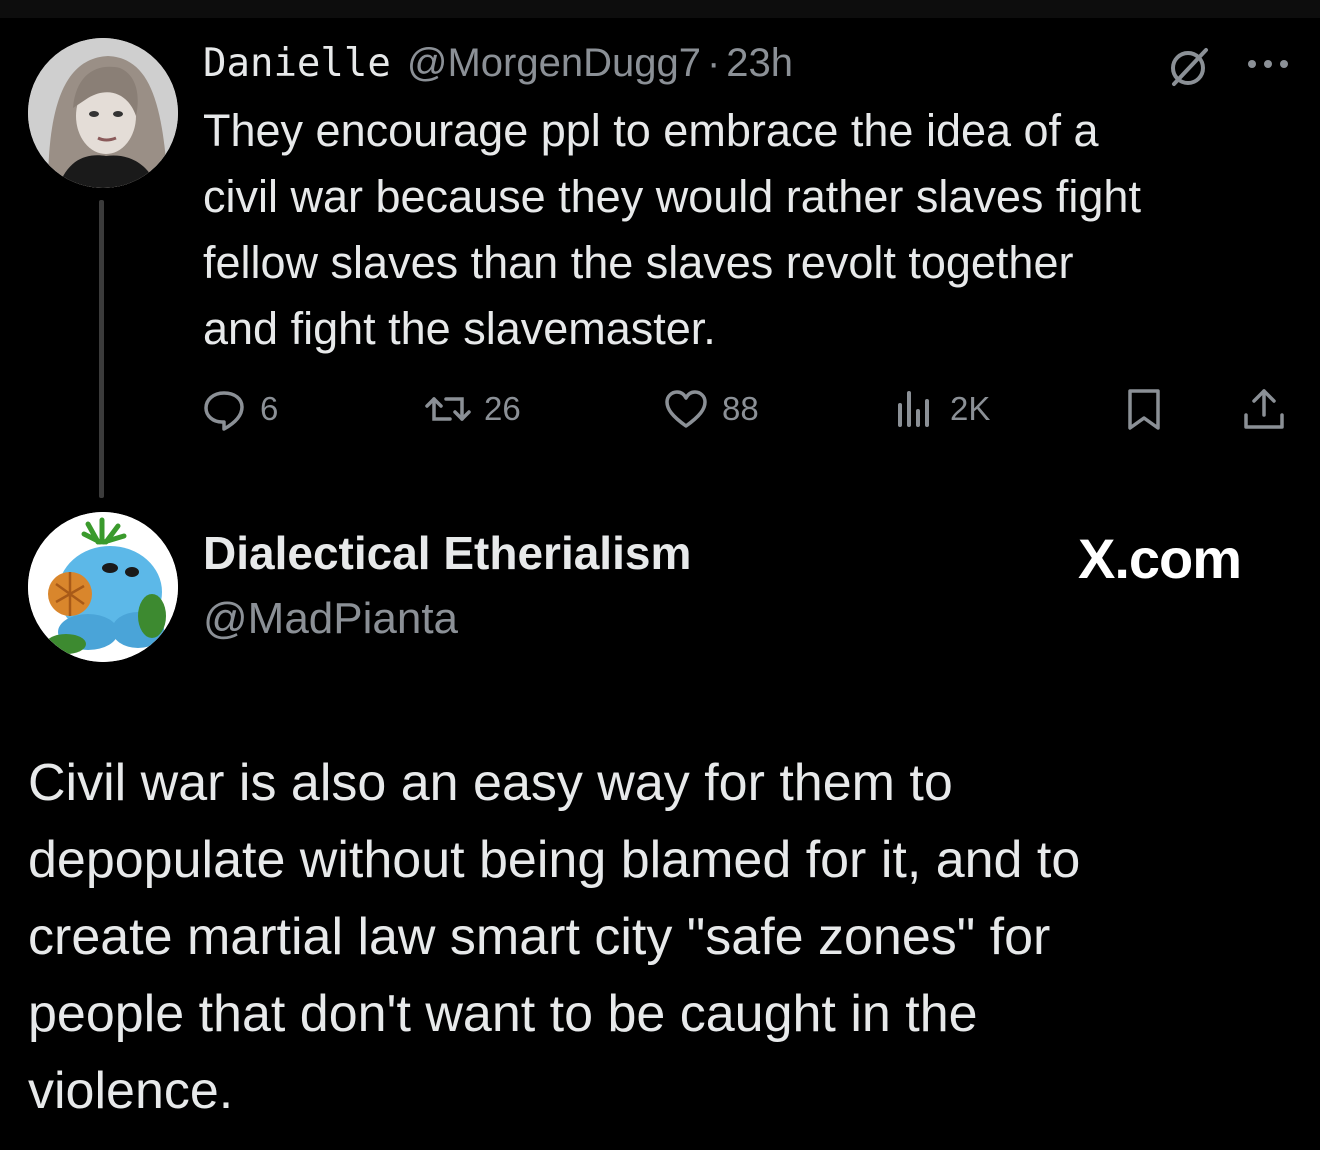 The width and height of the screenshot is (1320, 1150). Describe the element at coordinates (710, 409) in the screenshot. I see `like-button: 88` at that location.